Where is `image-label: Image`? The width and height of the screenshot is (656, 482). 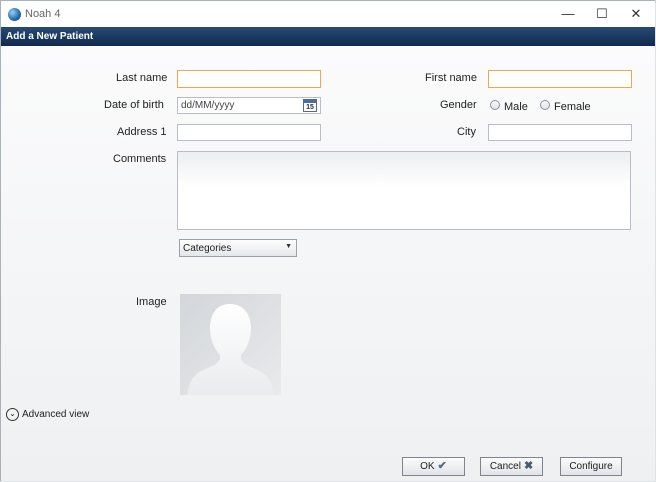 image-label: Image is located at coordinates (151, 302).